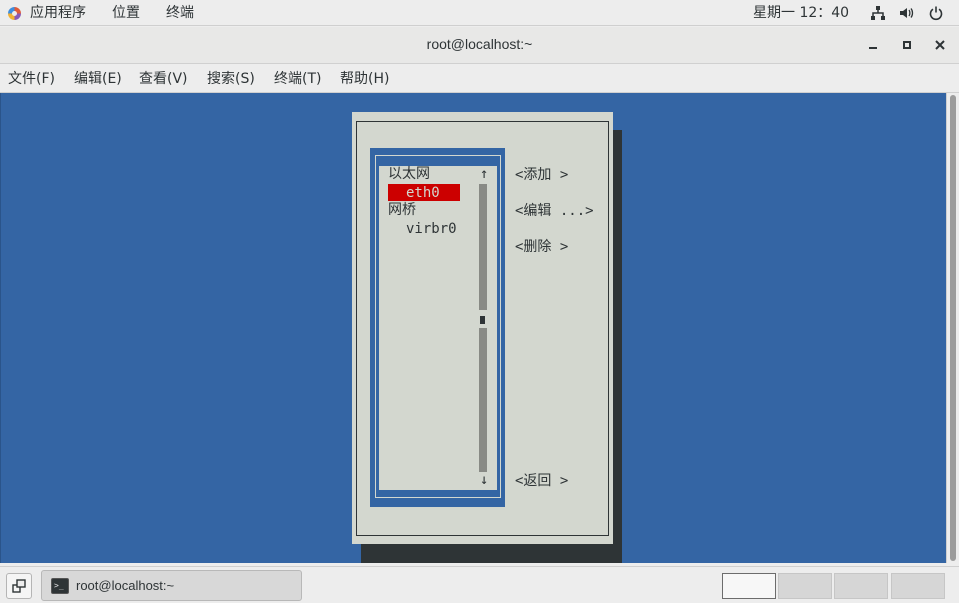 This screenshot has height=603, width=959. I want to click on menu-search: 搜索(S), so click(231, 79).